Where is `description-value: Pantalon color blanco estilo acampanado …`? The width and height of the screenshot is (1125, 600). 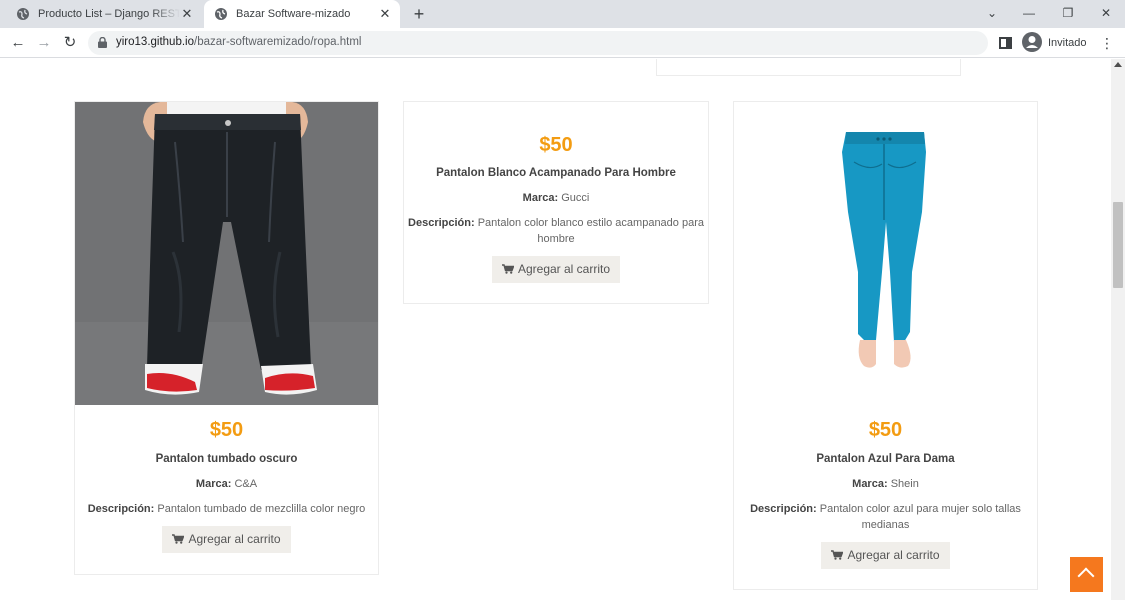 description-value: Pantalon color blanco estilo acampanado … is located at coordinates (590, 231).